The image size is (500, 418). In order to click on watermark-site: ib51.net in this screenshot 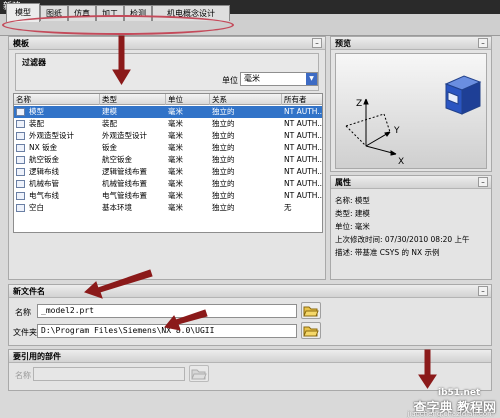, I will do `click(459, 393)`.